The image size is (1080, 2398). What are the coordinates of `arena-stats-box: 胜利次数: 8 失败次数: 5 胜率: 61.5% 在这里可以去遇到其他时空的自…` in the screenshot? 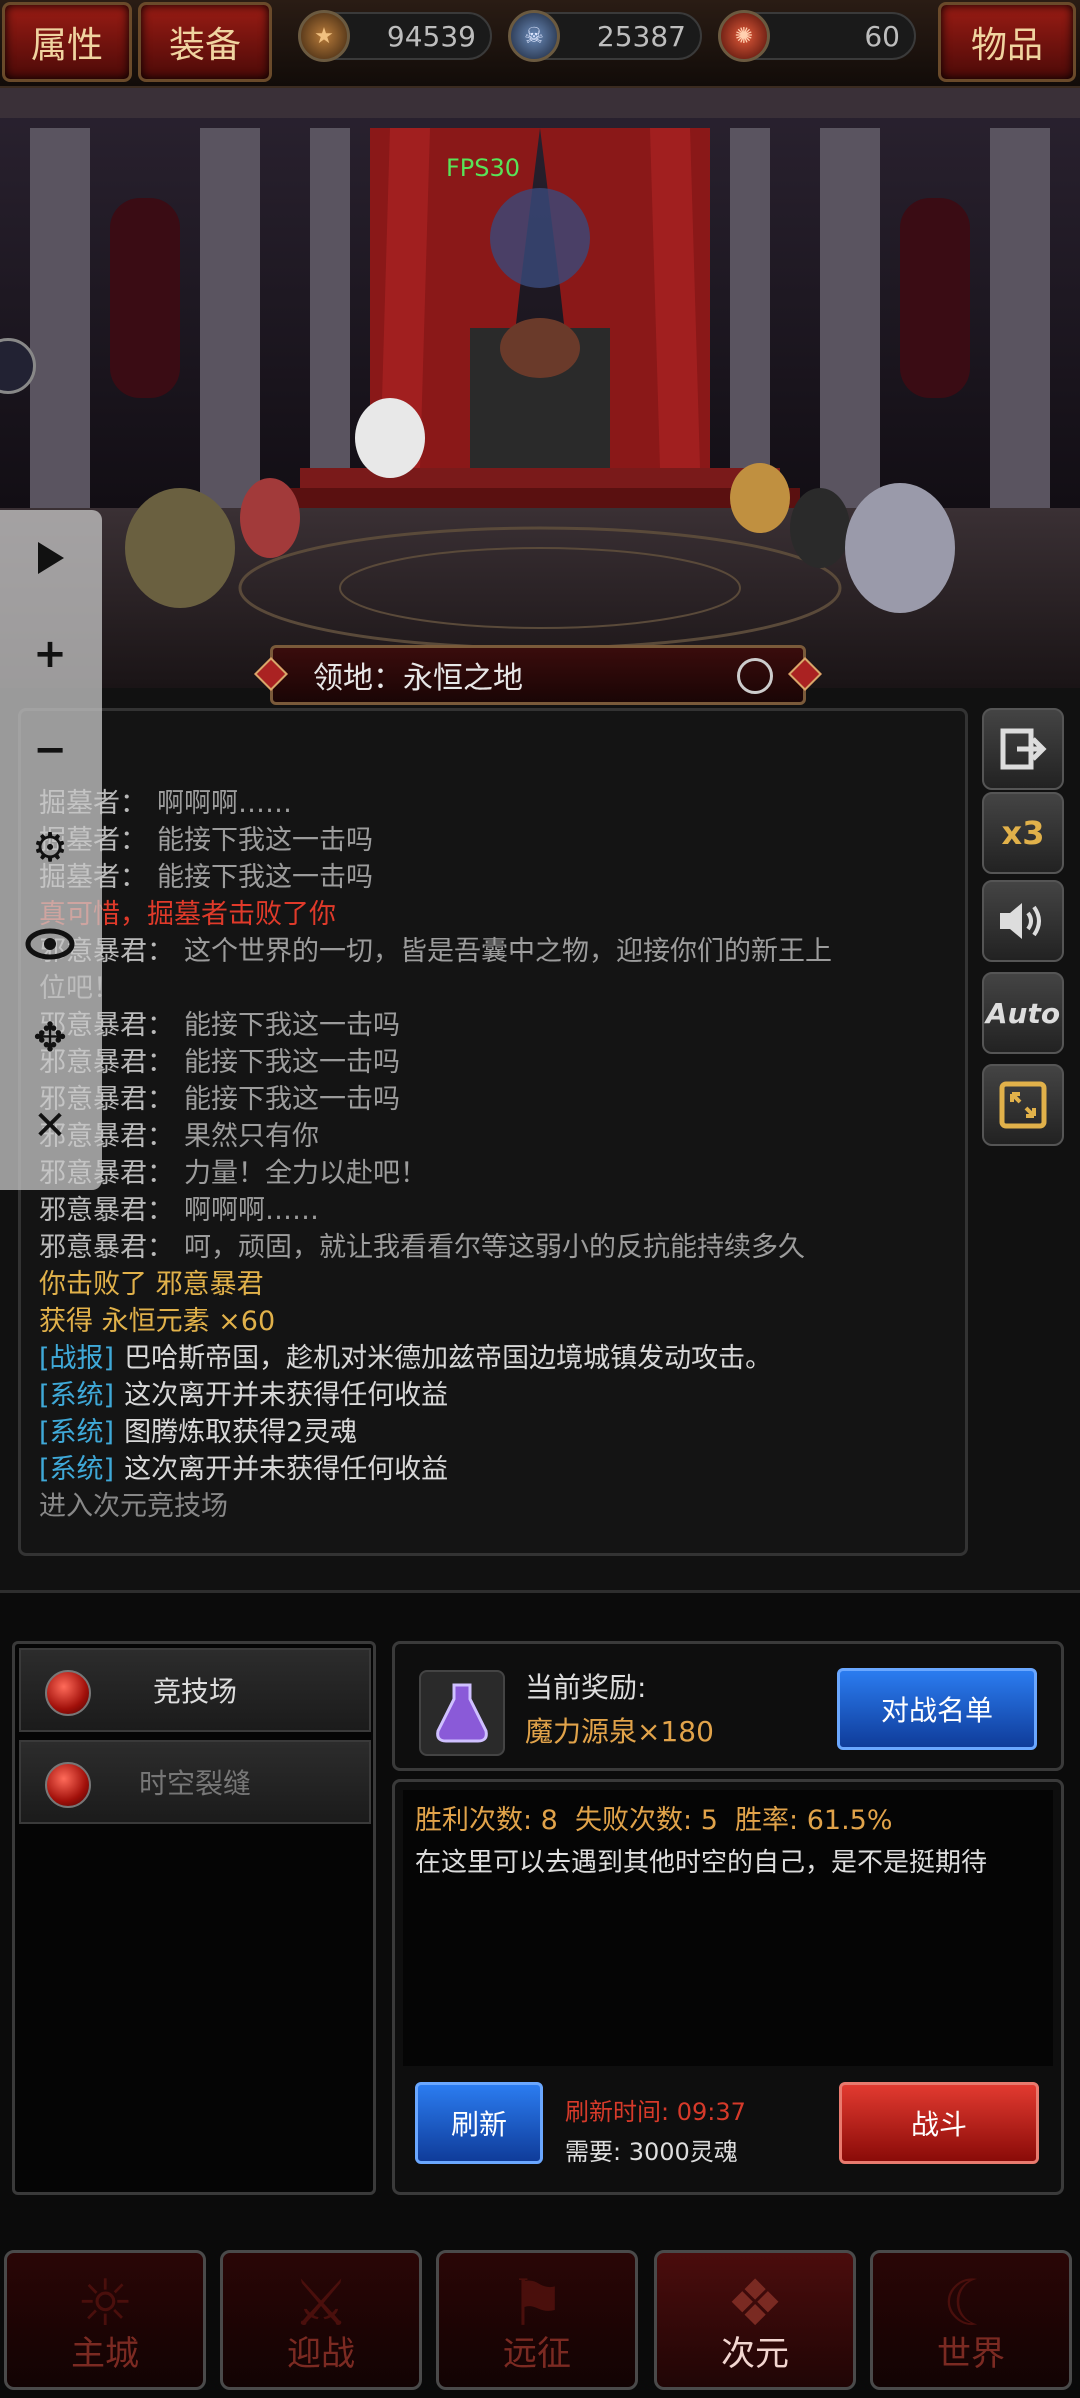 It's located at (728, 1987).